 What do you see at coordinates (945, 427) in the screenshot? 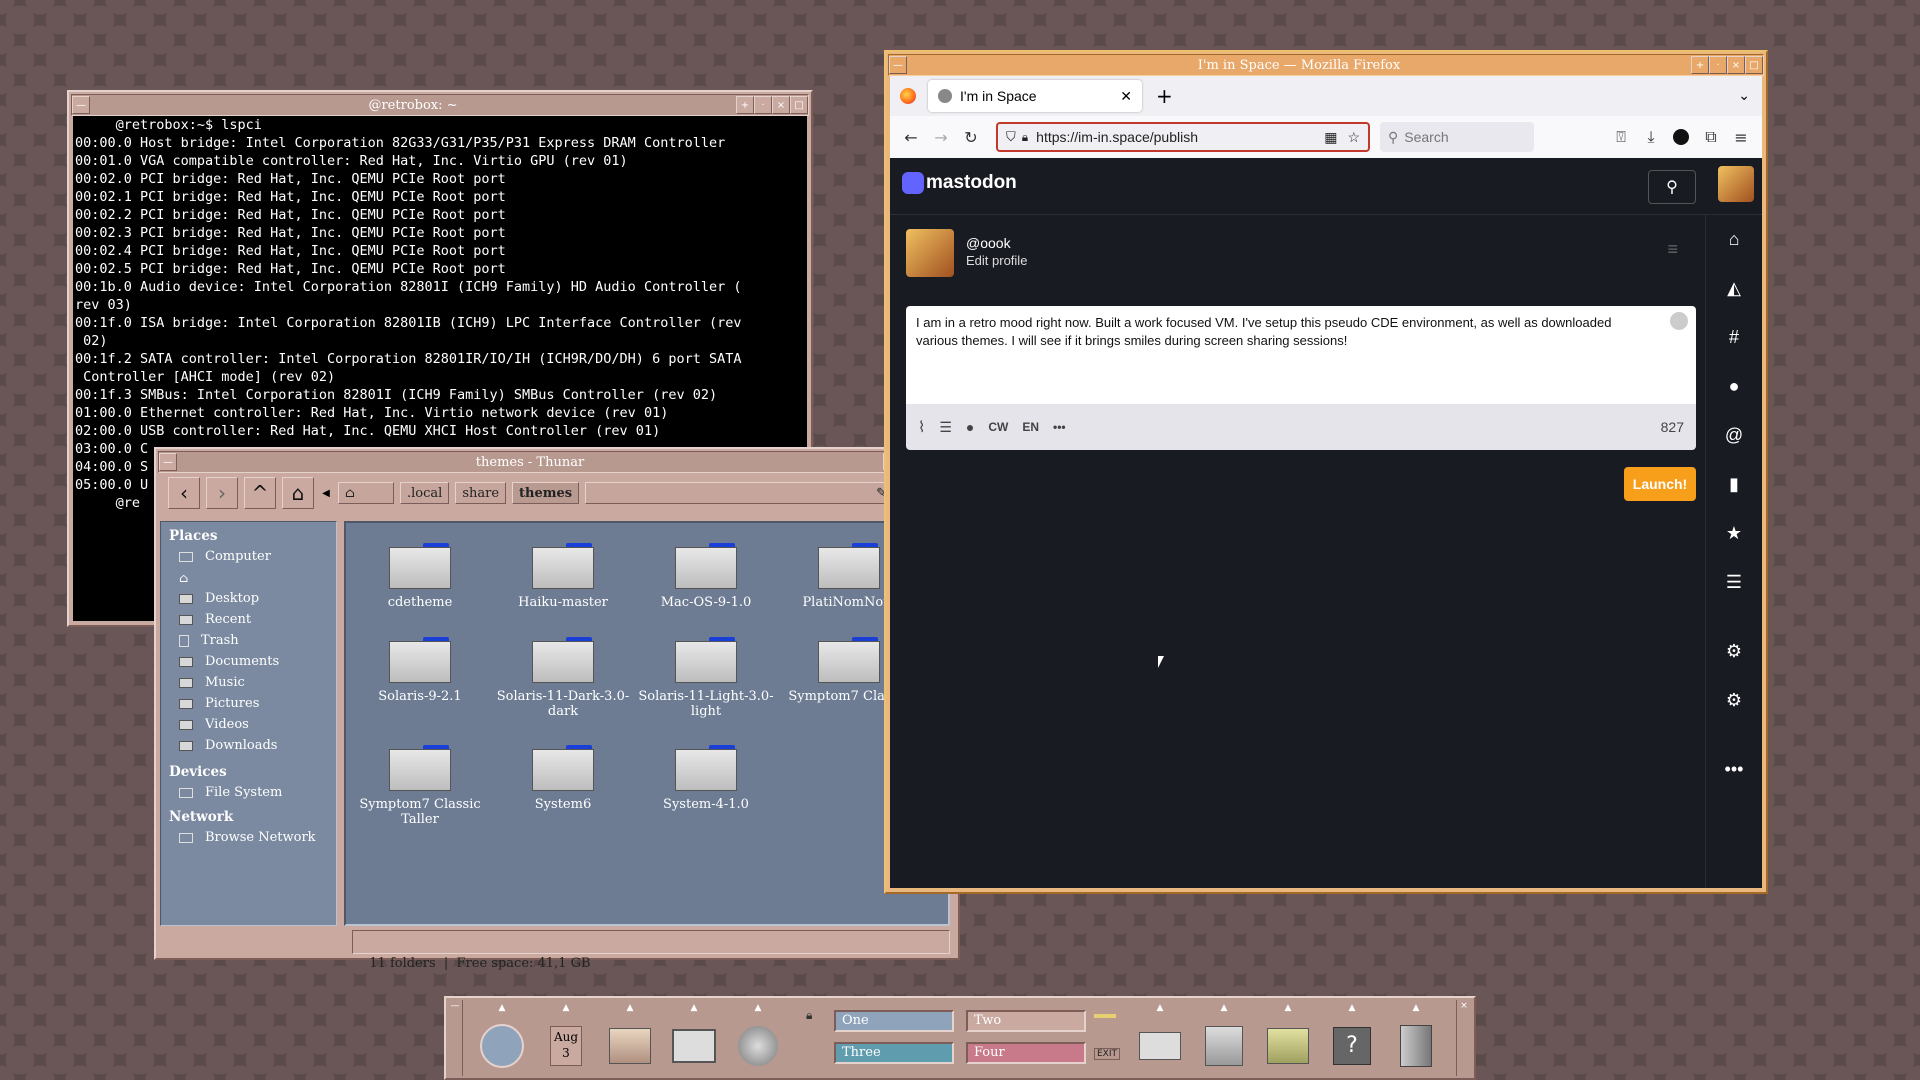
I see `poll-icon: ☰` at bounding box center [945, 427].